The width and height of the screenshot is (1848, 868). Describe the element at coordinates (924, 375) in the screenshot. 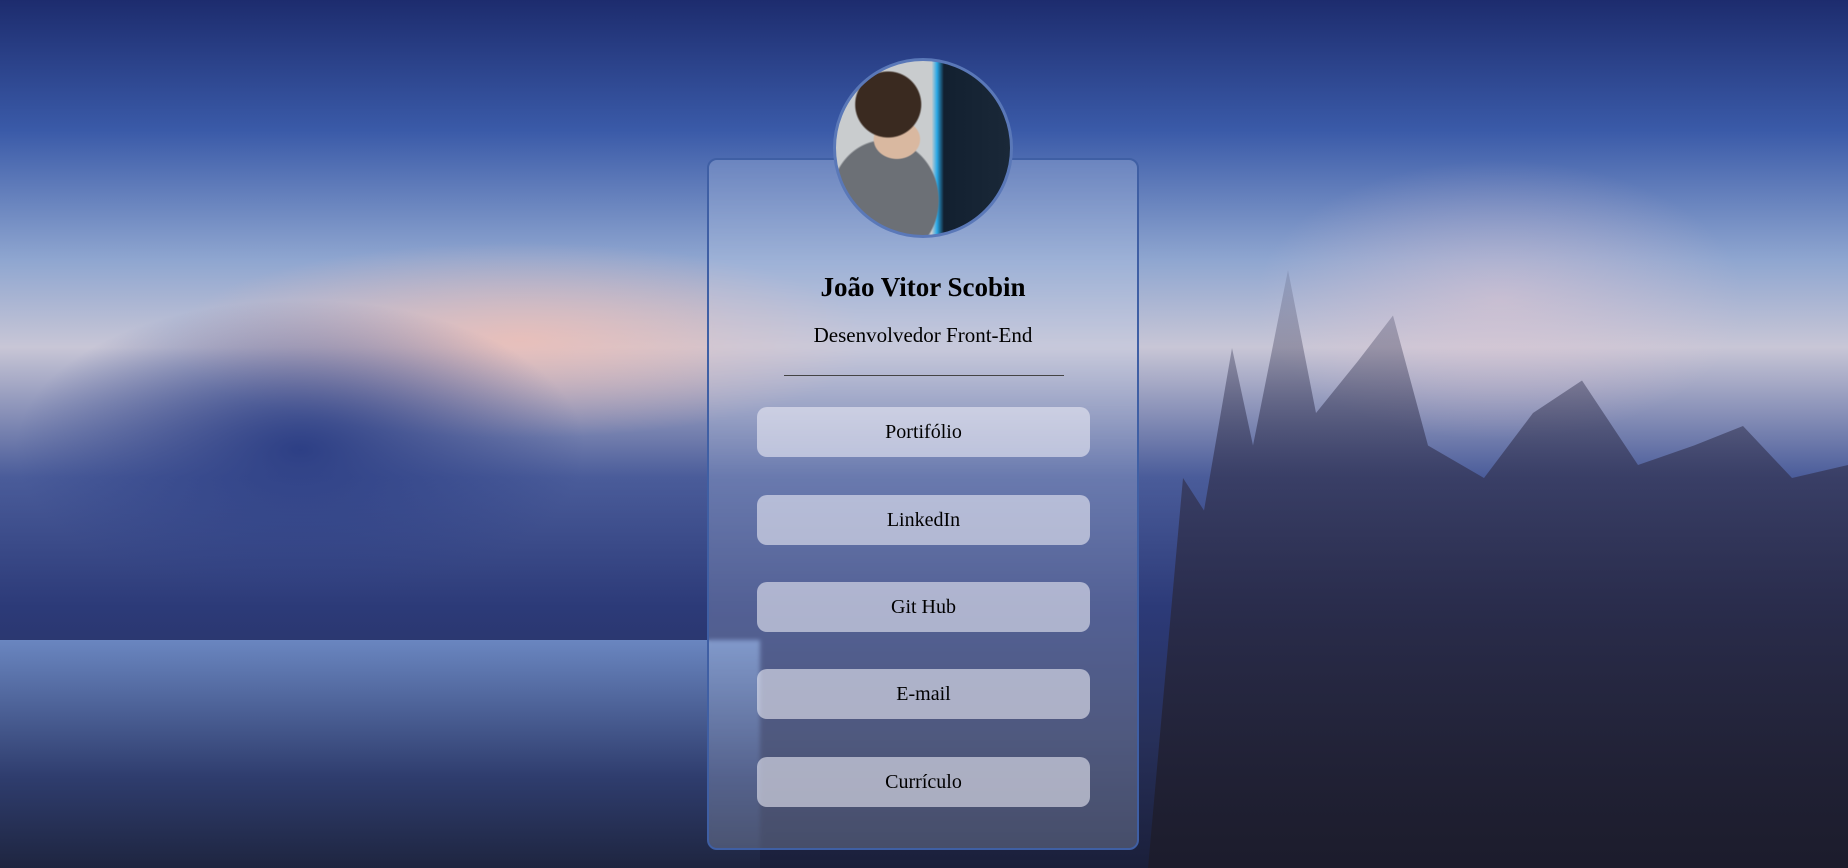

I see `divider` at that location.